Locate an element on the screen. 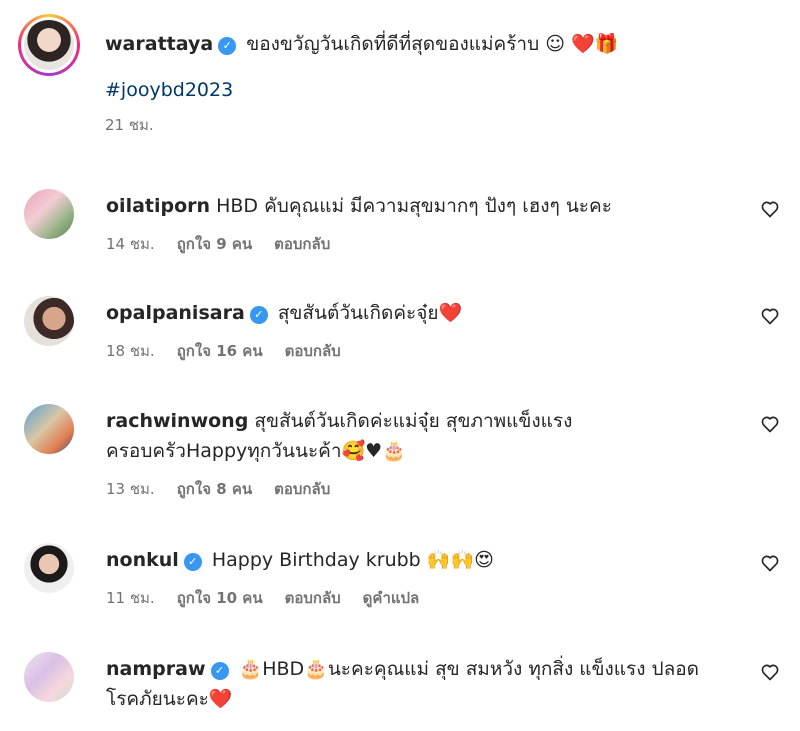 The image size is (800, 731). comment-username: nonkul is located at coordinates (142, 560).